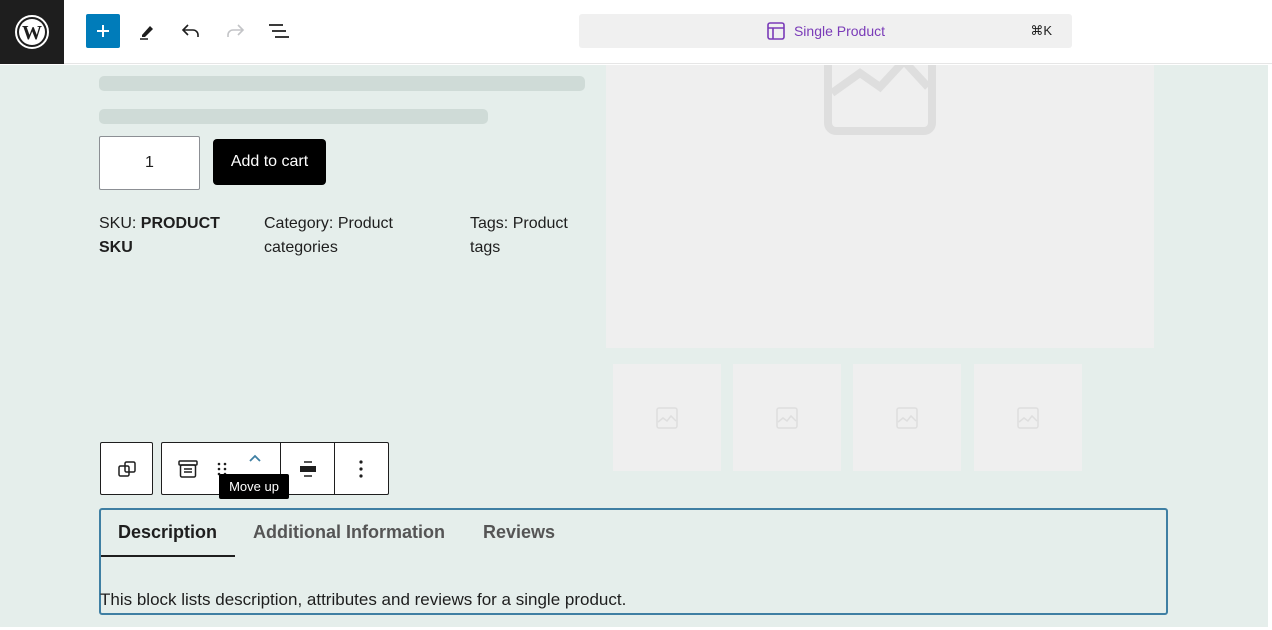 Image resolution: width=1272 pixels, height=630 pixels. I want to click on product-tags: Tags: Product tags, so click(525, 236).